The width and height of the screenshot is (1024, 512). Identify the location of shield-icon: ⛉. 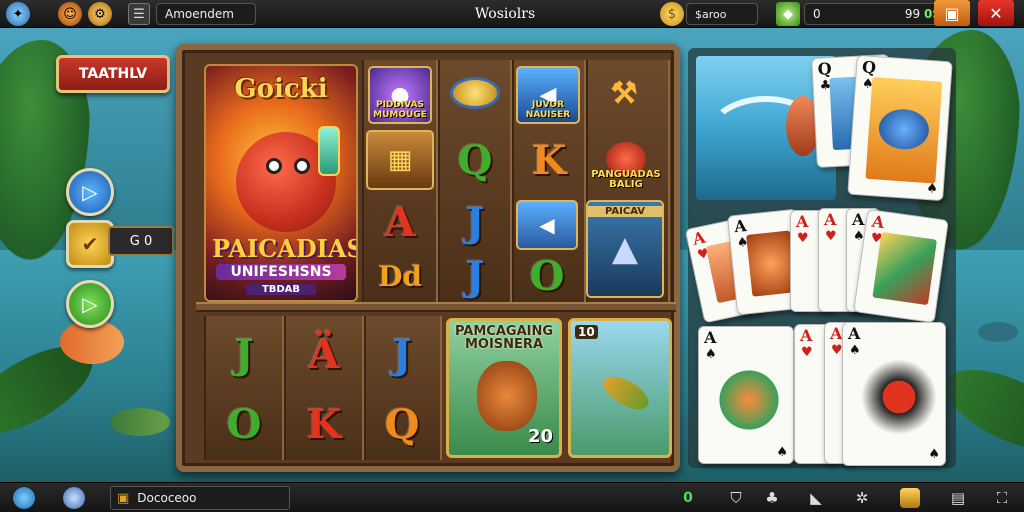
(736, 498).